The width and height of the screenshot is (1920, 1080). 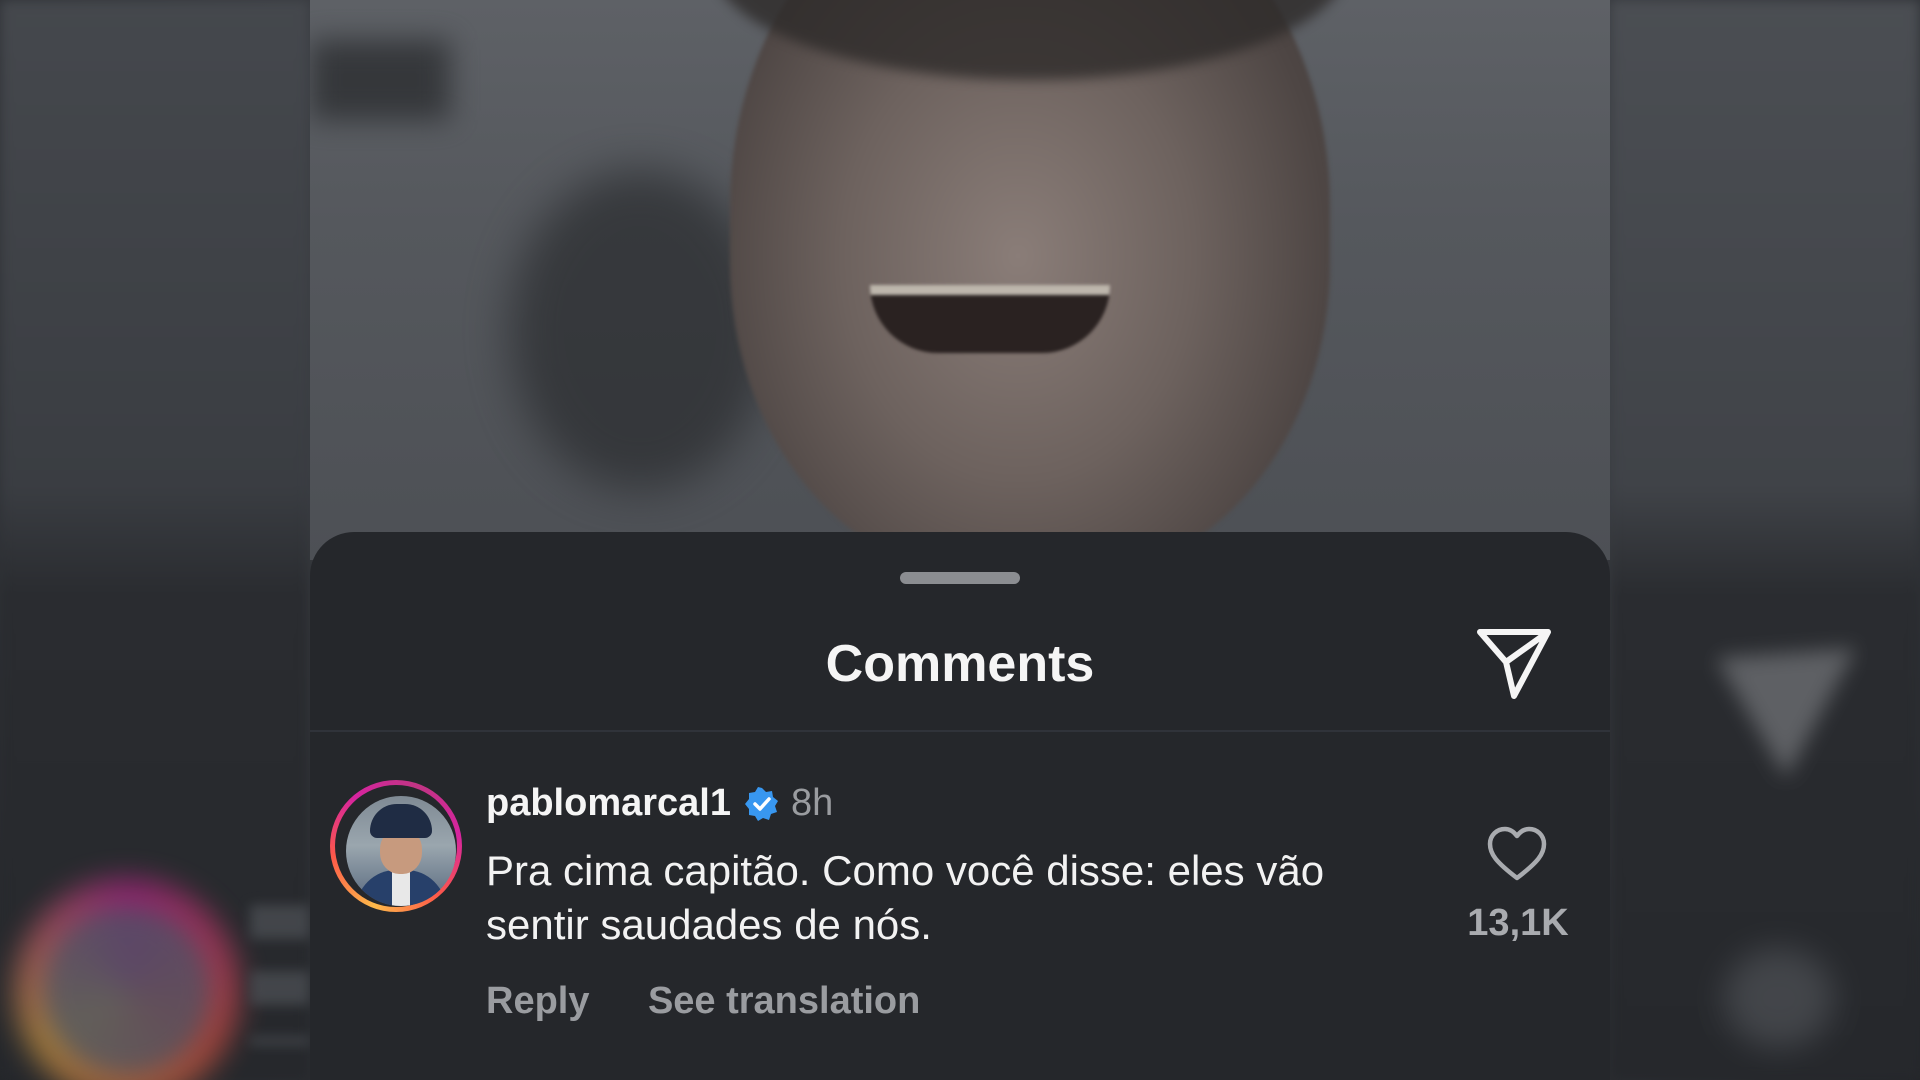 What do you see at coordinates (1786, 713) in the screenshot?
I see `blurred-send-icon` at bounding box center [1786, 713].